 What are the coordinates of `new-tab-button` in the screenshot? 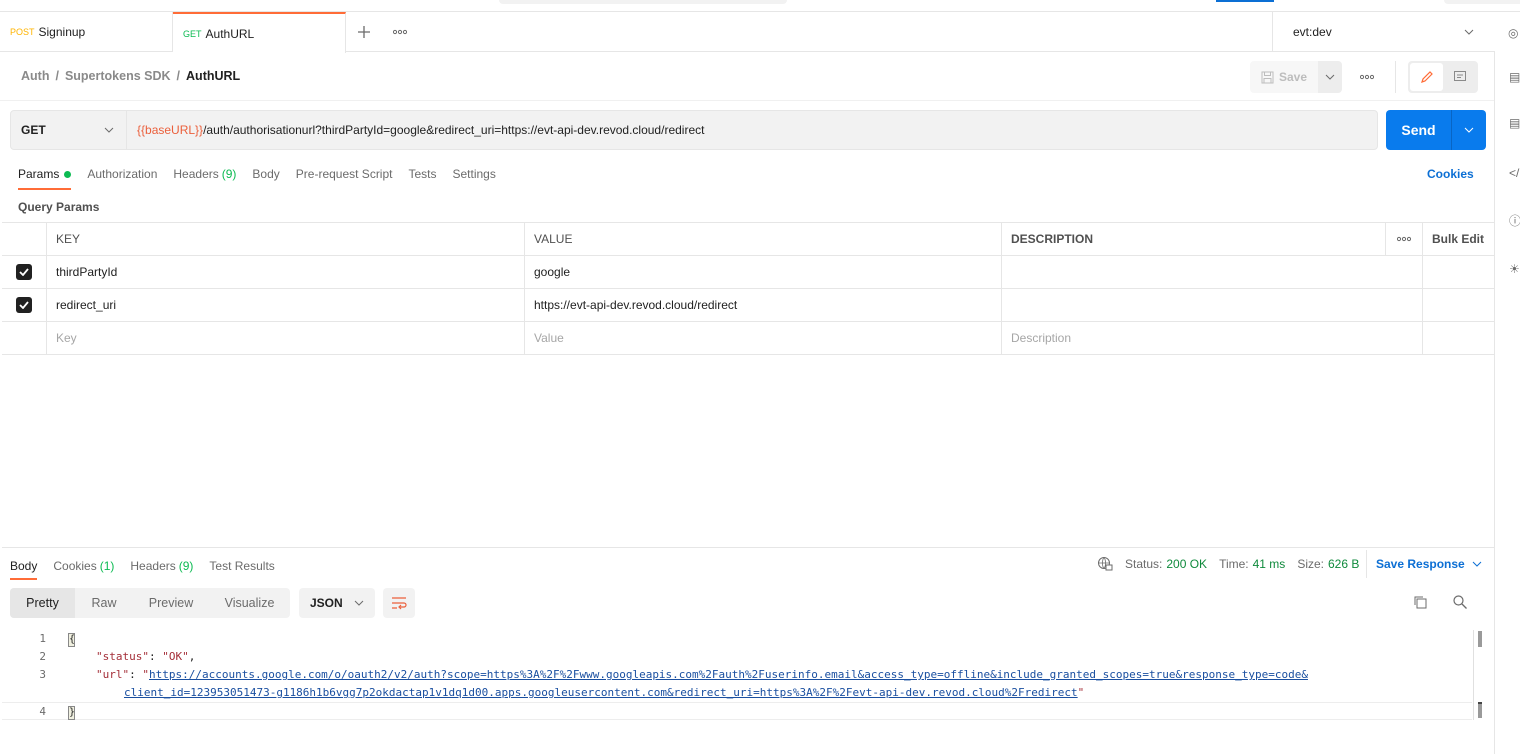 It's located at (364, 32).